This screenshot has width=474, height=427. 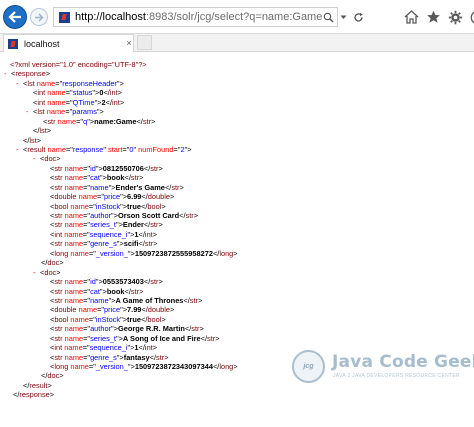 What do you see at coordinates (472, 17) in the screenshot?
I see `smiley-icon` at bounding box center [472, 17].